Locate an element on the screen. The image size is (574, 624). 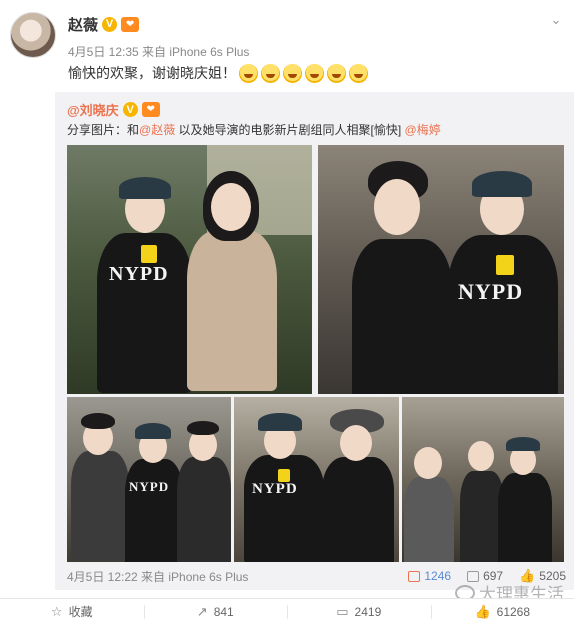
post-text: 愉快的欢聚，谢谢晓庆姐！ is located at coordinates (218, 73).